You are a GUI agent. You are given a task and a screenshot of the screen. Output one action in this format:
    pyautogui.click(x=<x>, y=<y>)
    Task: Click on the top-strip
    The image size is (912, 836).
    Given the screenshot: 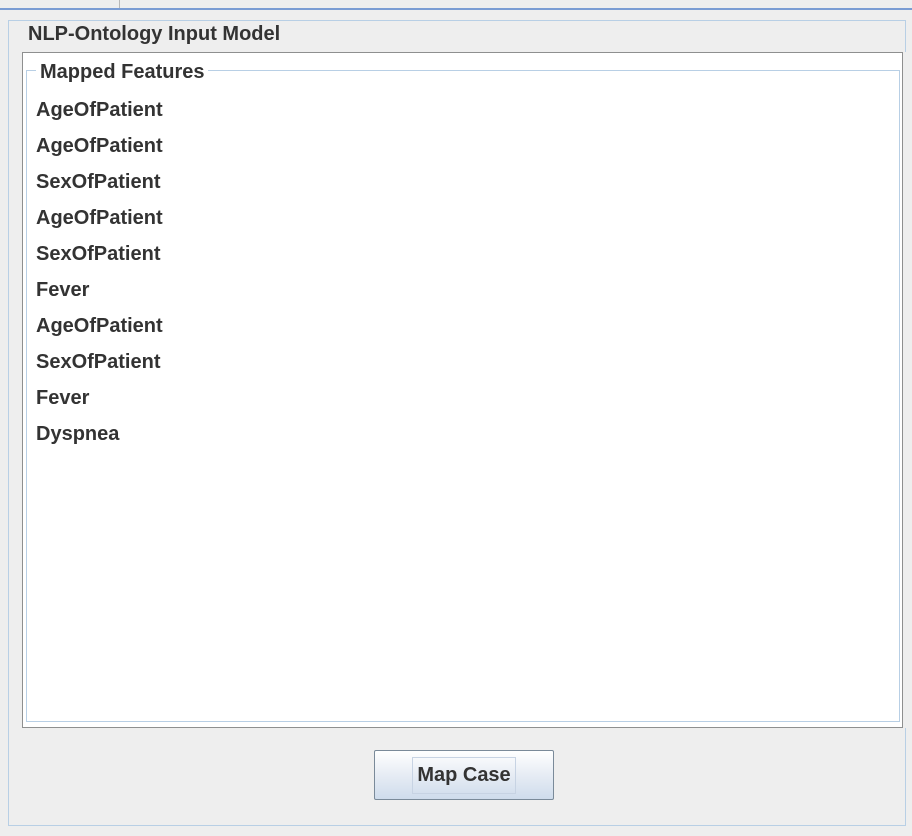 What is the action you would take?
    pyautogui.click(x=456, y=6)
    